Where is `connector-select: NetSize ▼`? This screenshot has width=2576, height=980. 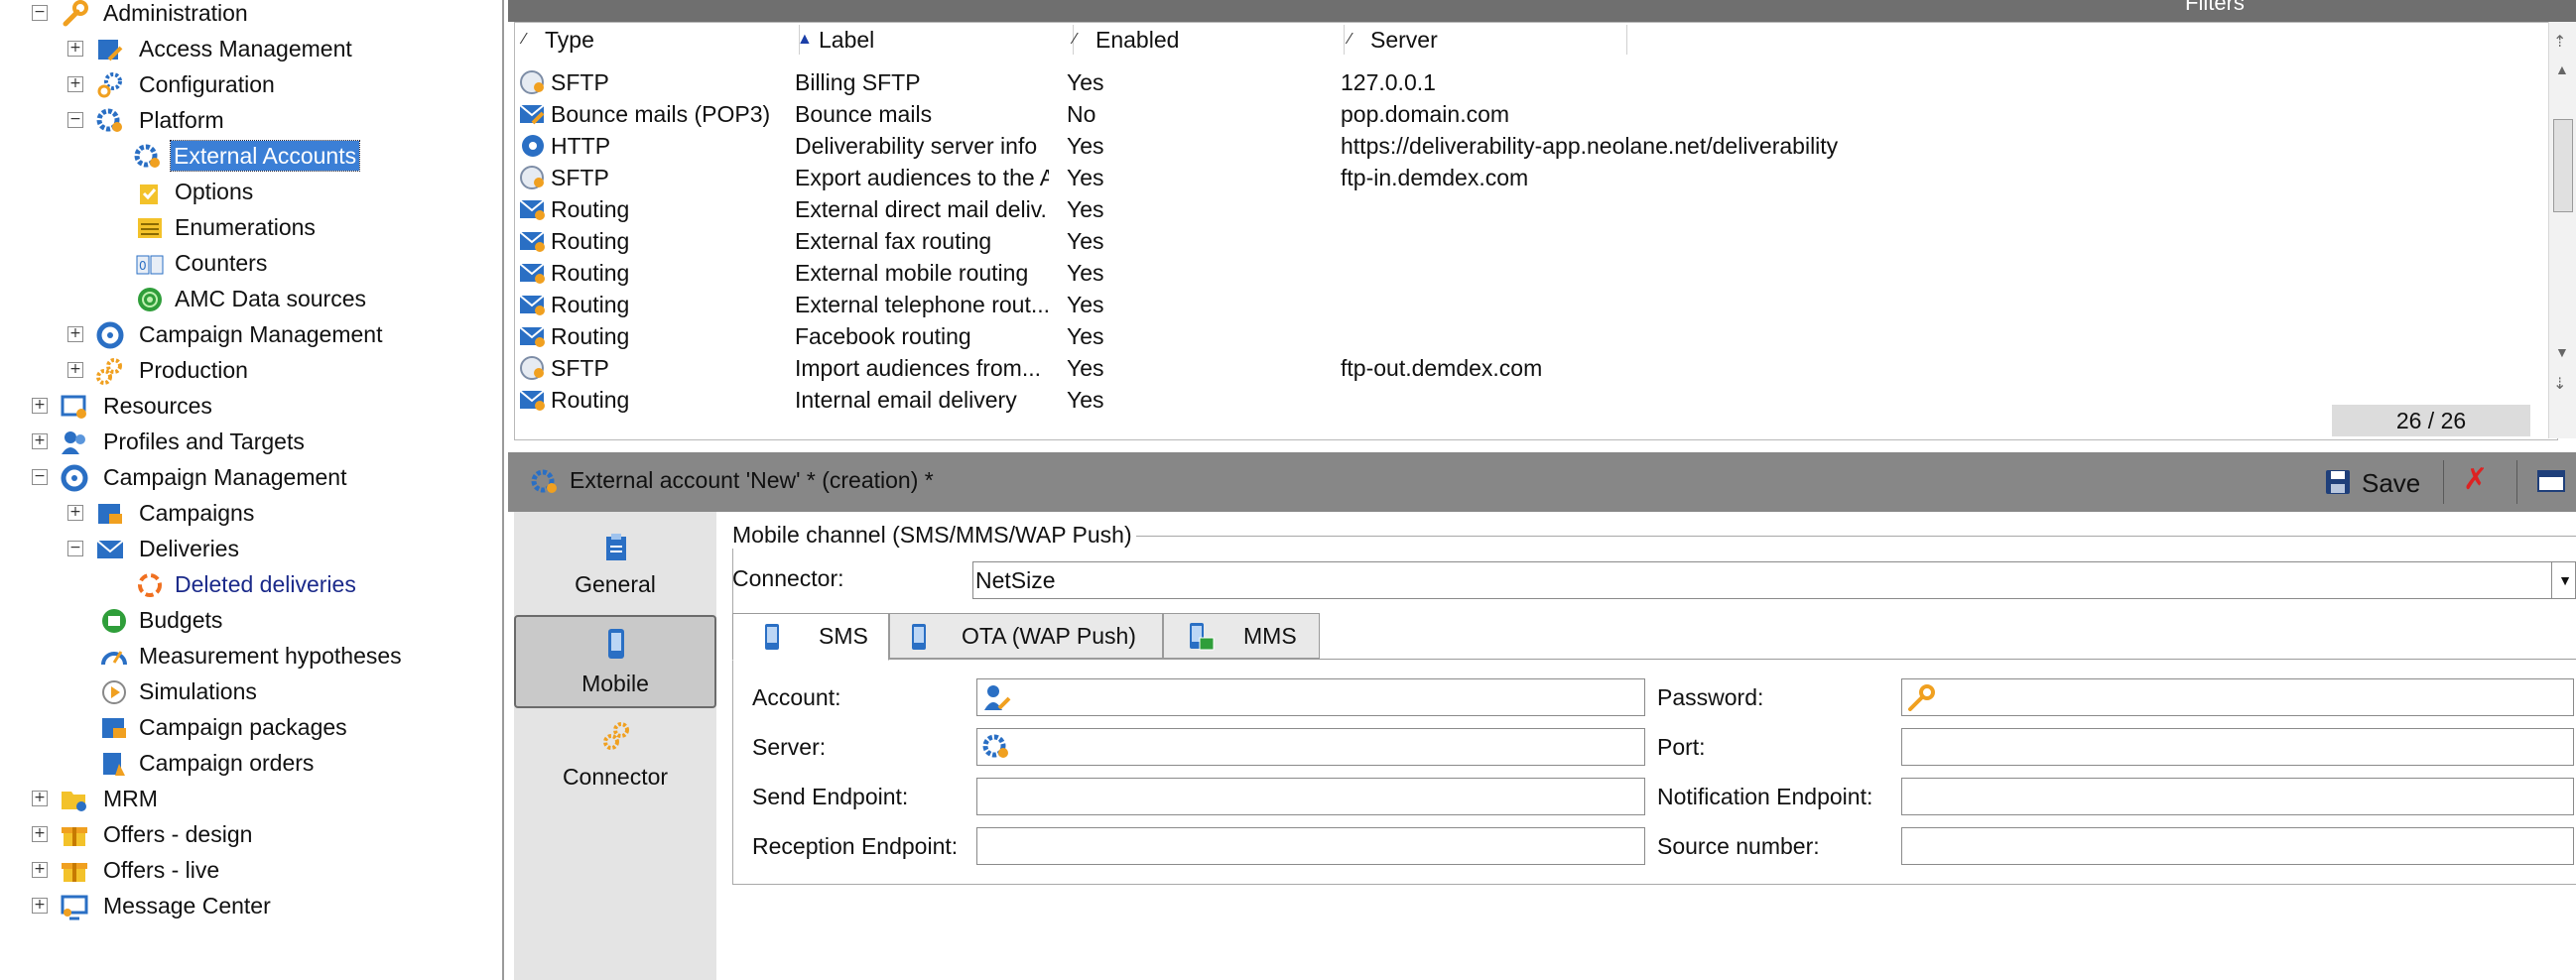
connector-select: NetSize ▼ is located at coordinates (1774, 580).